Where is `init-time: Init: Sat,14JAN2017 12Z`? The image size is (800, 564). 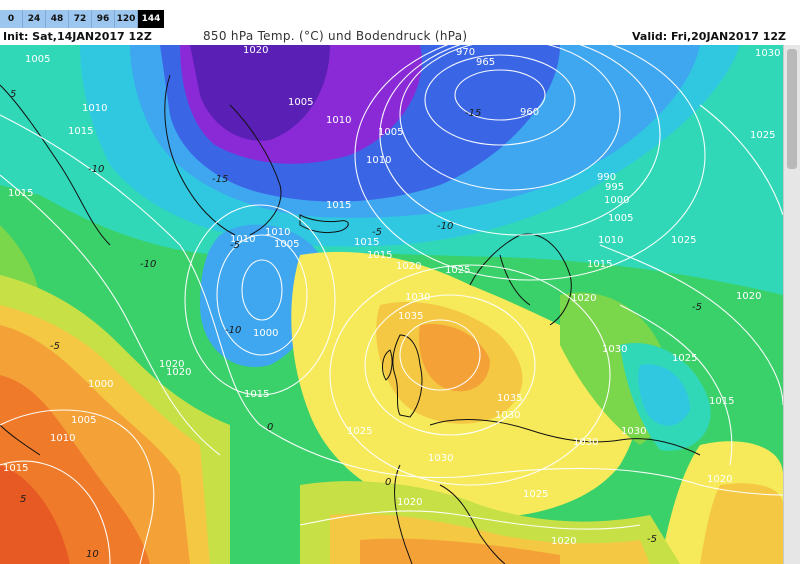 init-time: Init: Sat,14JAN2017 12Z is located at coordinates (77, 36).